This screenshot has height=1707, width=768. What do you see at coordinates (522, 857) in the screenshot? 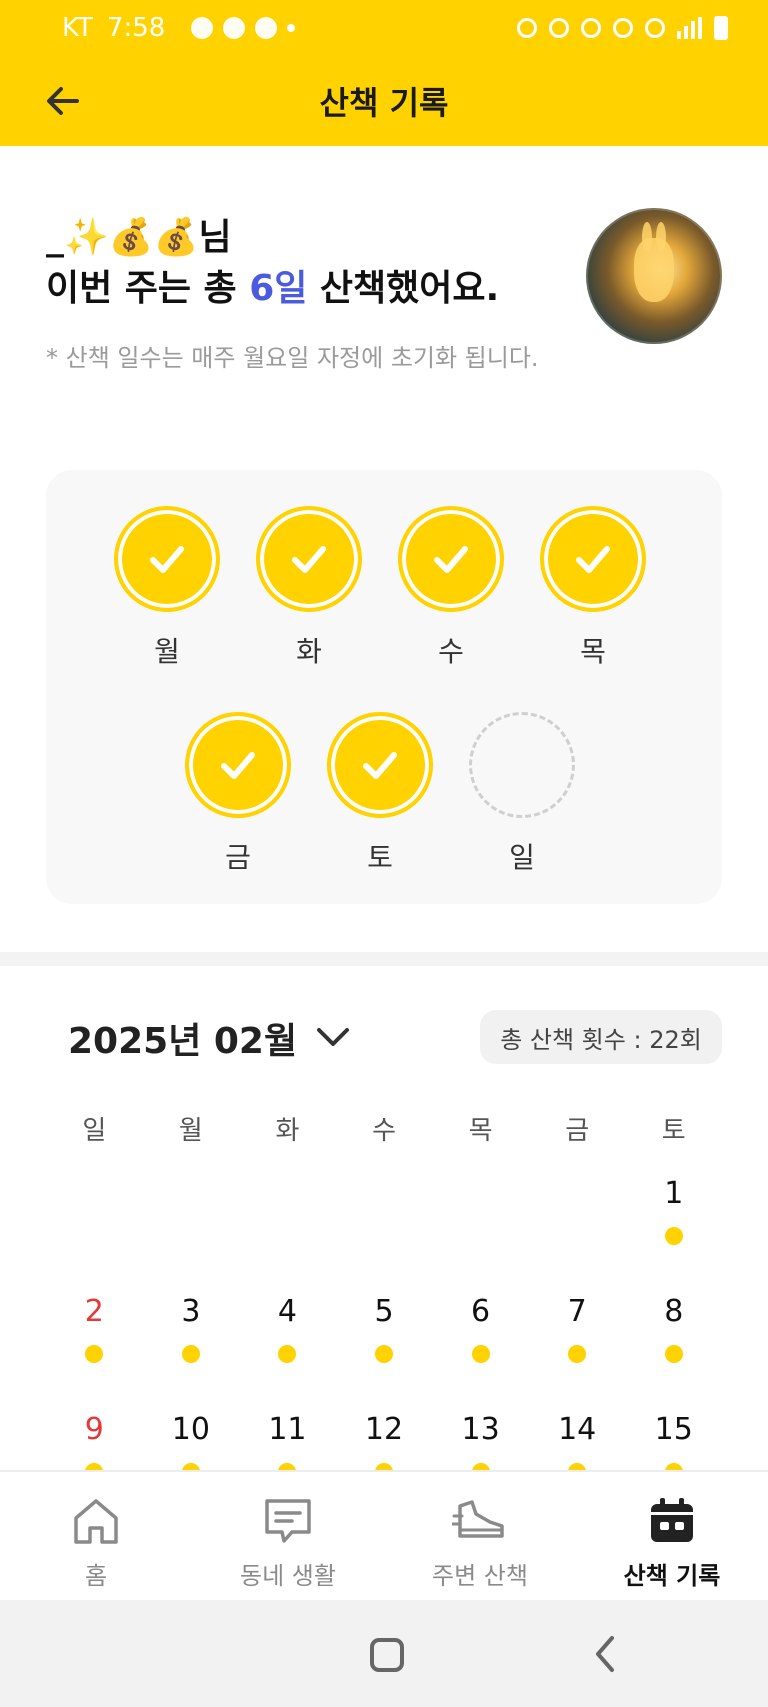
I see `week-day-label: 일` at bounding box center [522, 857].